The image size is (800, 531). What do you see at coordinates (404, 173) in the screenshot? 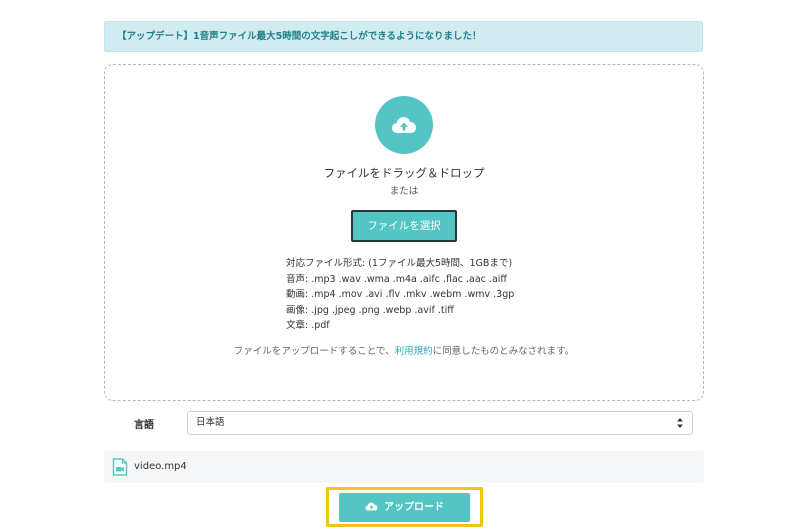
I see `drag-drop-text: ファイルをドラッグ＆ドロップ` at bounding box center [404, 173].